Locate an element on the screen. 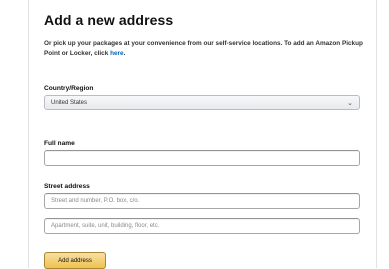 This screenshot has width=389, height=269. page-title: Add a new address is located at coordinates (109, 20).